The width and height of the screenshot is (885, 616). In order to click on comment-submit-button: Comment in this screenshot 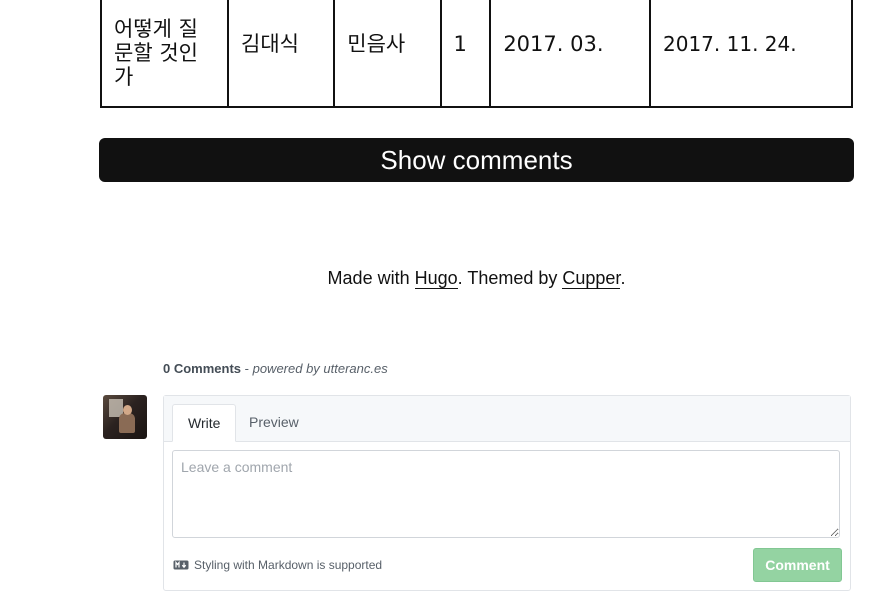, I will do `click(797, 565)`.